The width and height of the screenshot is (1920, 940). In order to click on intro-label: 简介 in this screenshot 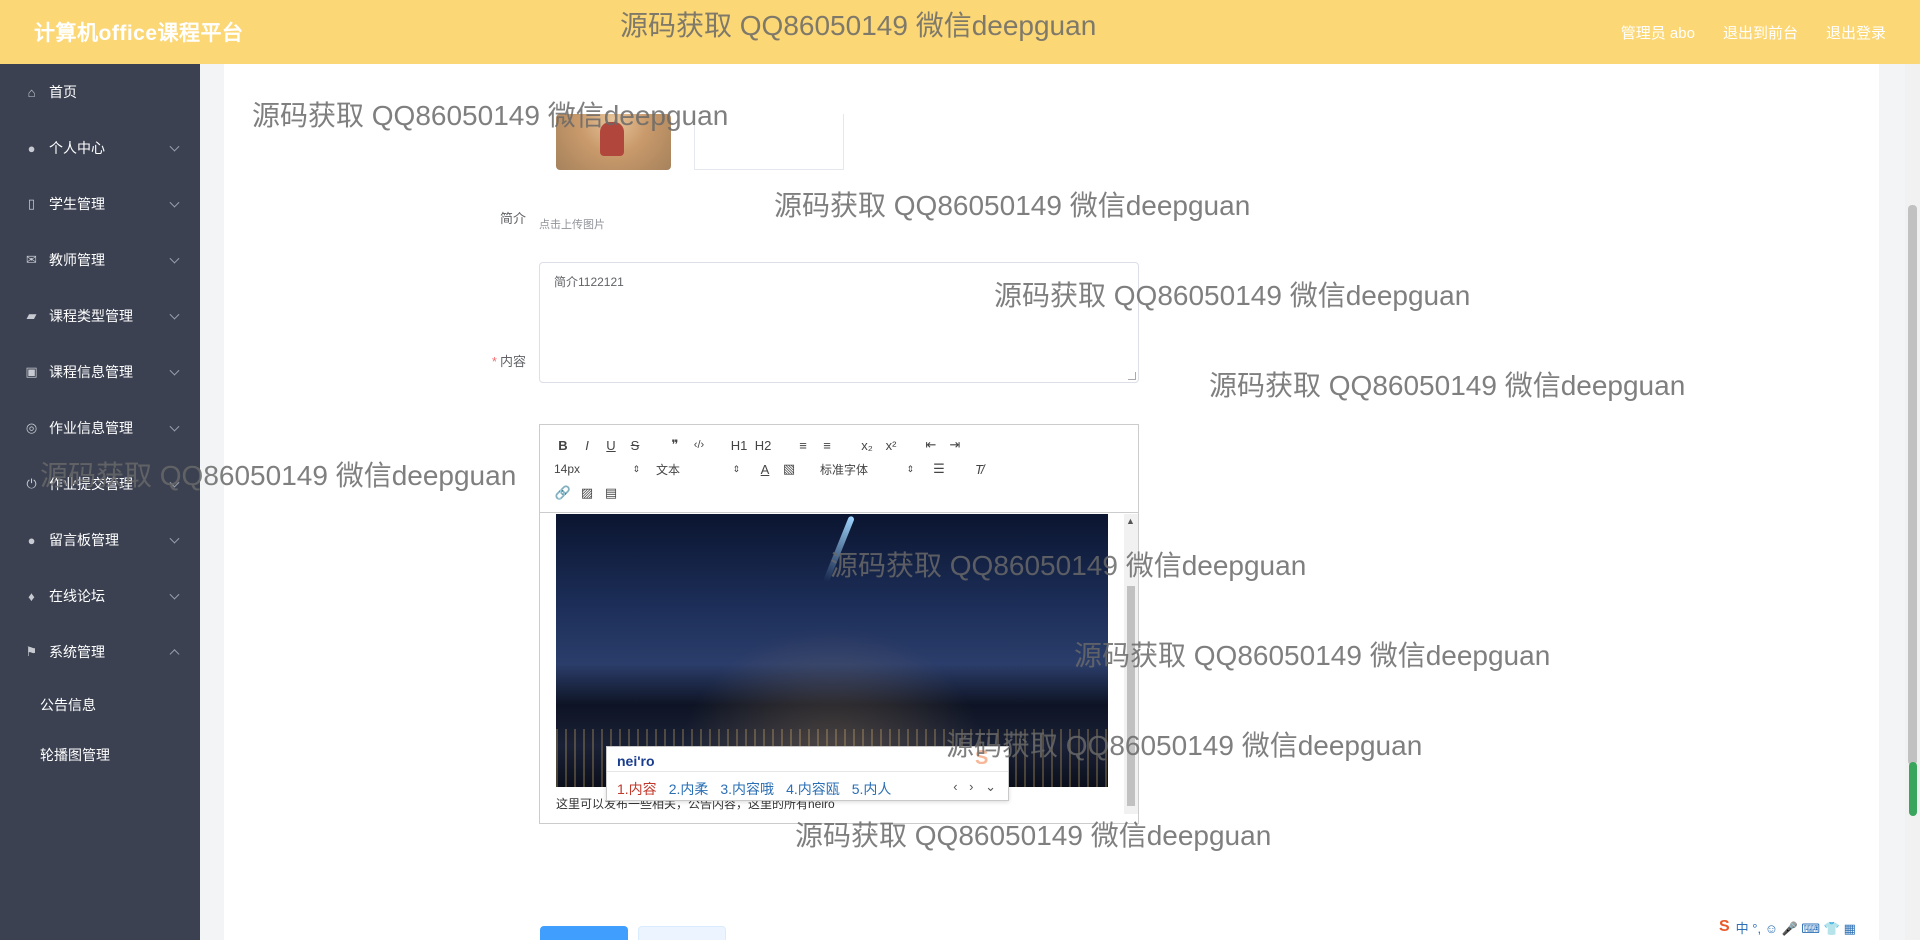, I will do `click(512, 218)`.